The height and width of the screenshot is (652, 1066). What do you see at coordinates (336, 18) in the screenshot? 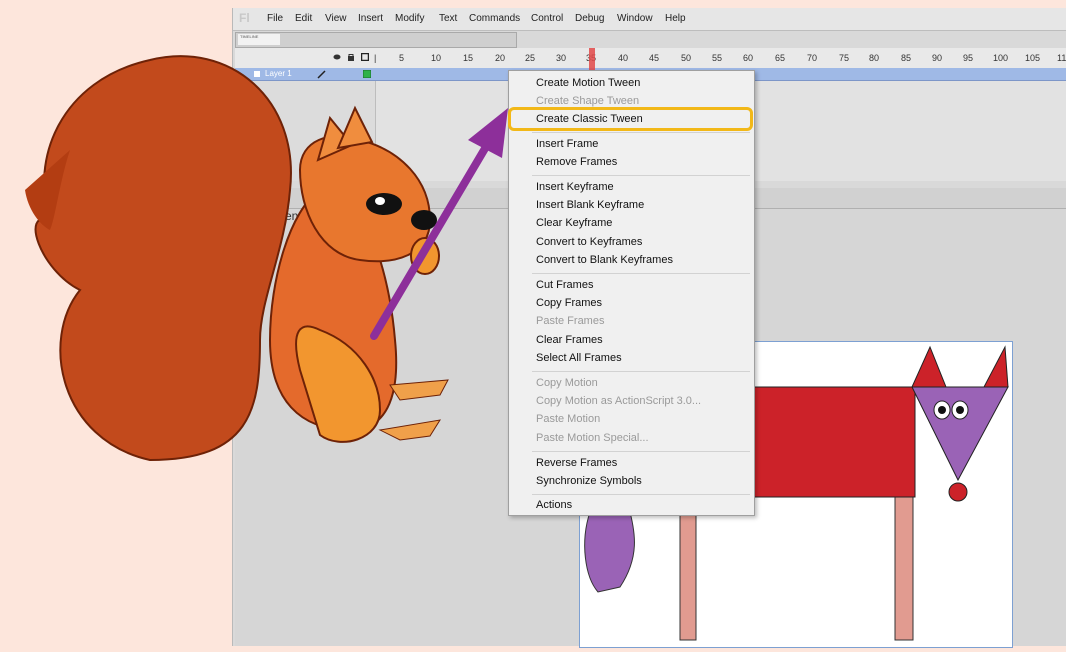
I see `menu-view: View` at bounding box center [336, 18].